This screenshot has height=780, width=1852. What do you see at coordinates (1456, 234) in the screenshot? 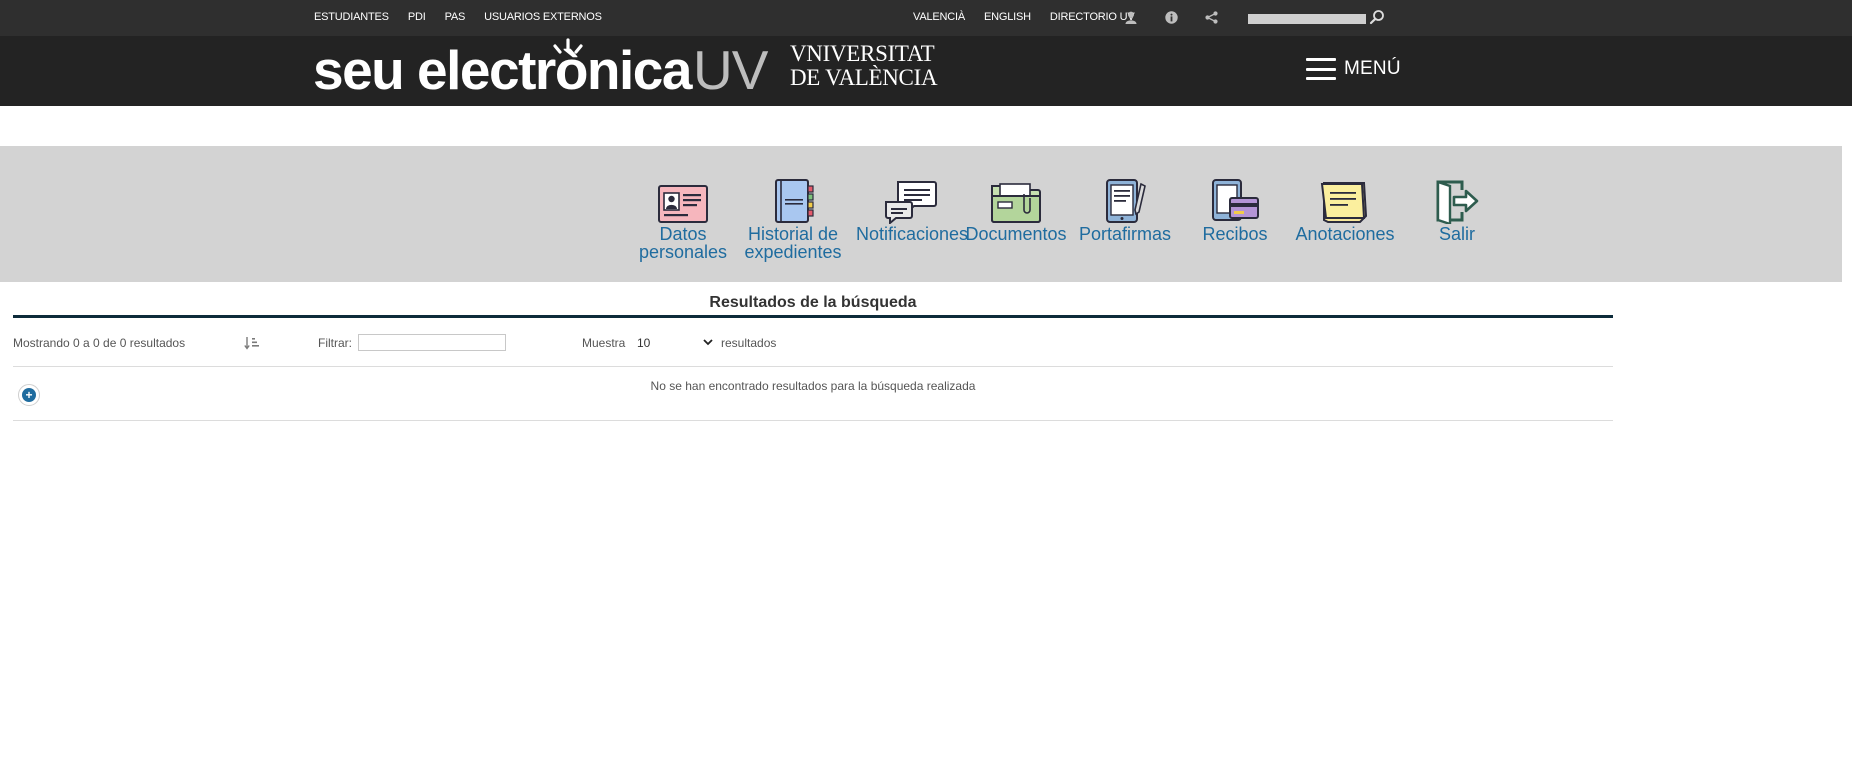
I see `nav-label: Salir` at bounding box center [1456, 234].